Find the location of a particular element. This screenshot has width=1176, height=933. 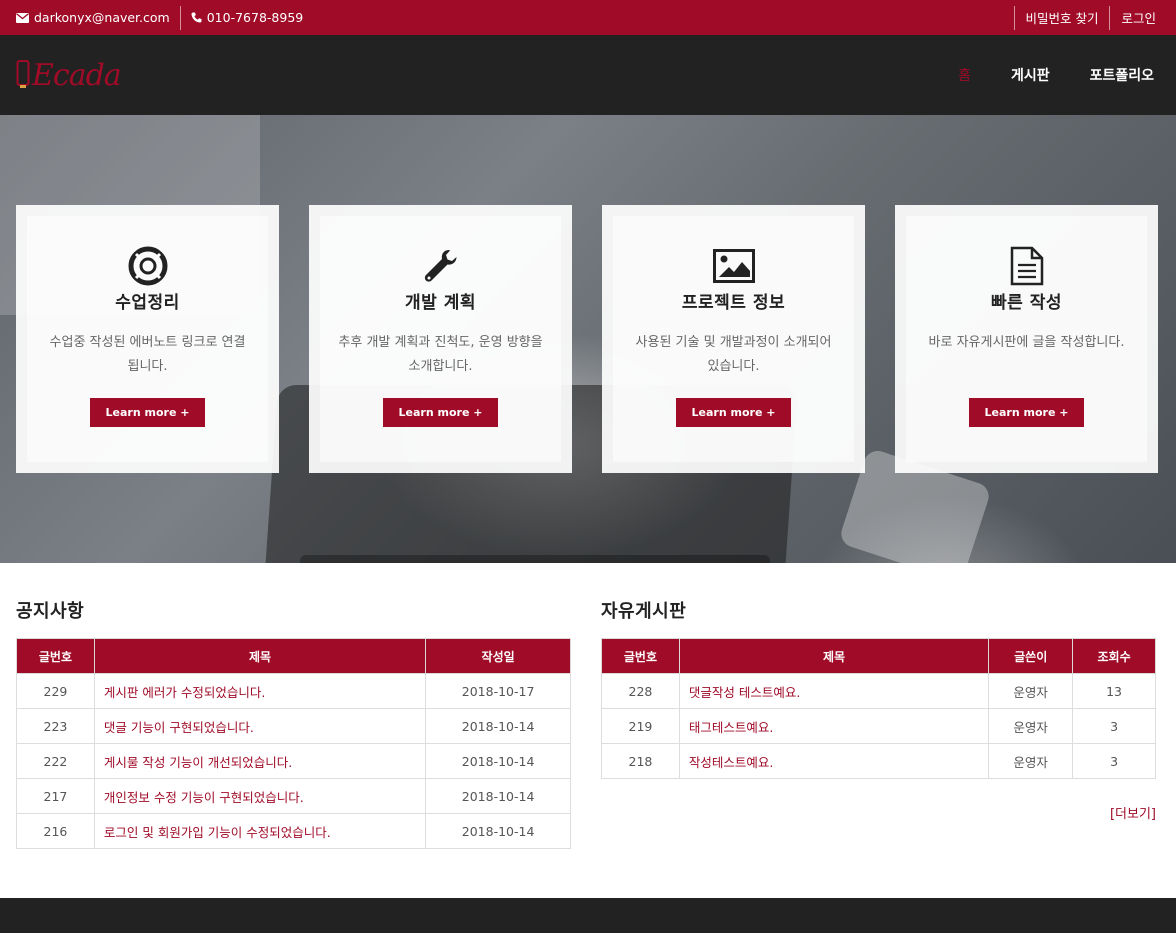

column-header: 글쓴이 is located at coordinates (1031, 656).